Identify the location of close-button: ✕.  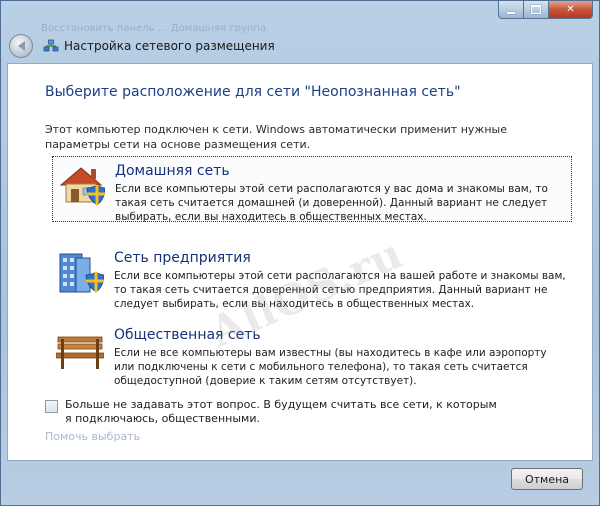
(571, 10).